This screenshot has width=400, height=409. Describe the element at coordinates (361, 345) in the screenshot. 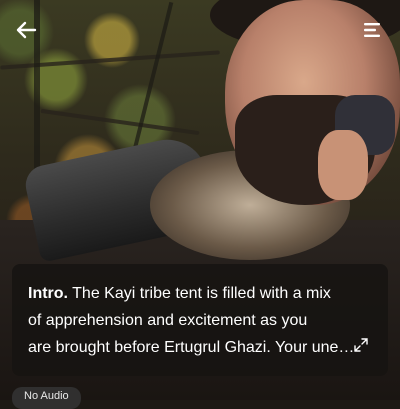

I see `expand-arrows-icon` at that location.